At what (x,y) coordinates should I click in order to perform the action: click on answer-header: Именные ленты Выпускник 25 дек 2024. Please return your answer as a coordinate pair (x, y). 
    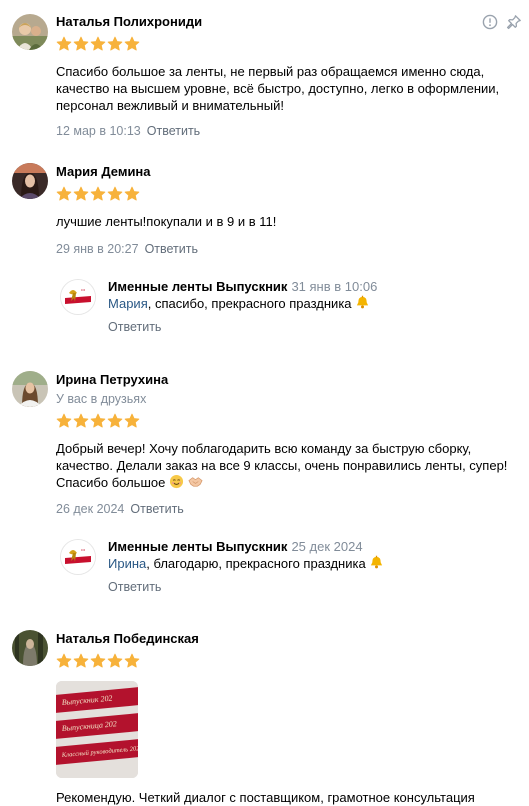
    Looking at the image, I should click on (235, 546).